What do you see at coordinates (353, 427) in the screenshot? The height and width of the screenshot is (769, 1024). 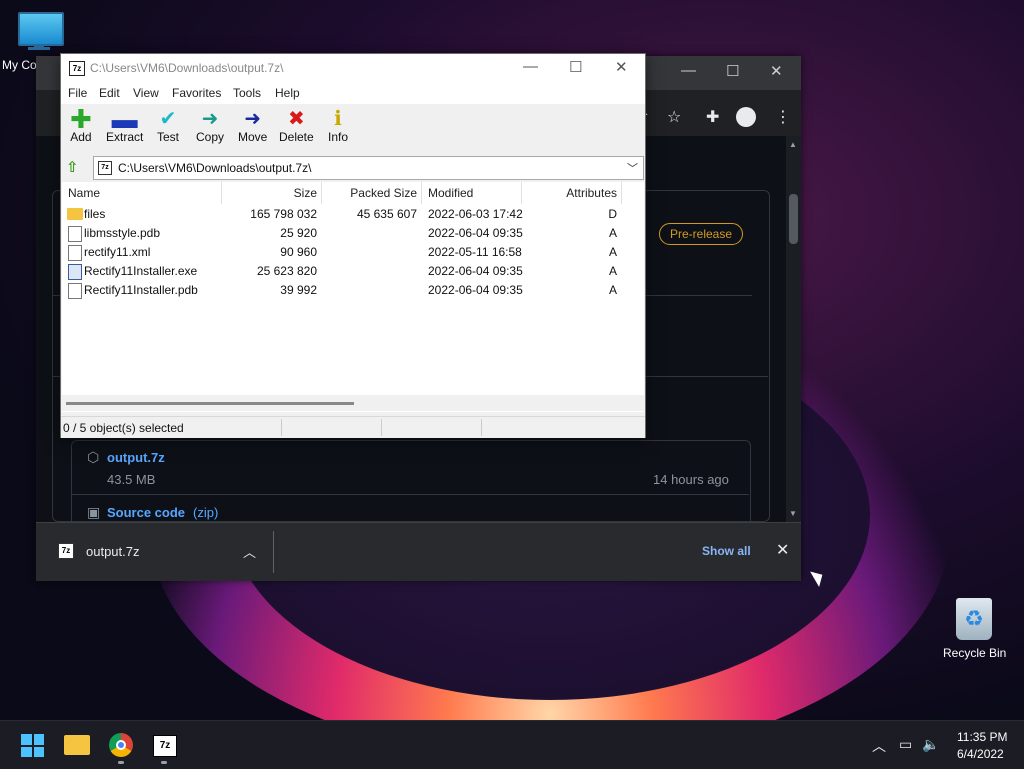 I see `status-bar: 0 / 5 object(s) selected` at bounding box center [353, 427].